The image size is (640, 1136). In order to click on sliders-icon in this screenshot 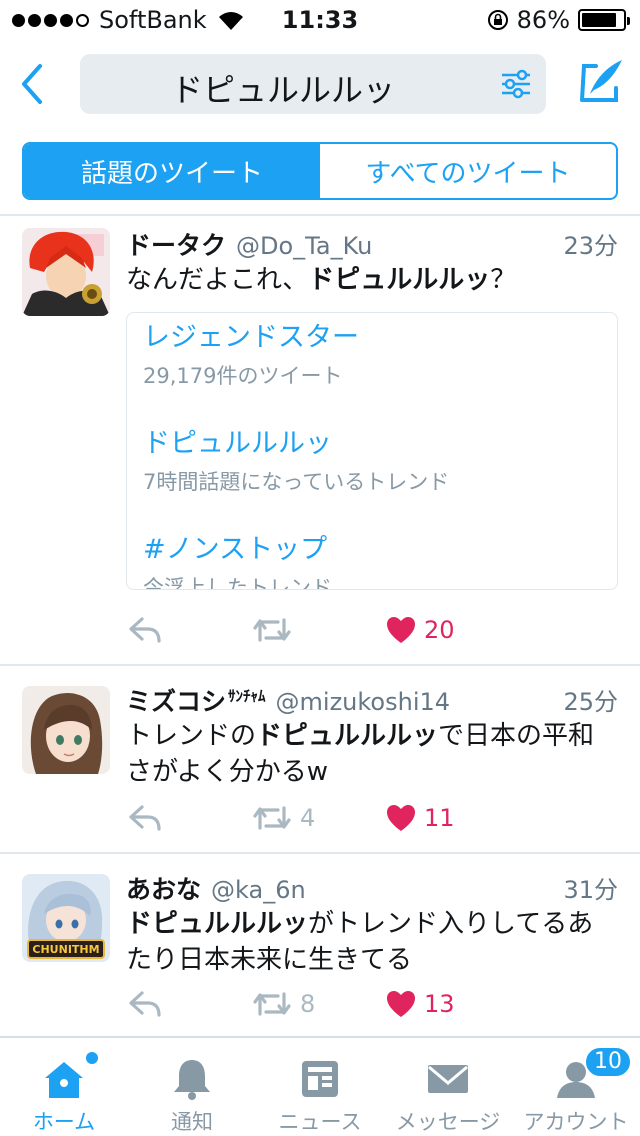, I will do `click(516, 84)`.